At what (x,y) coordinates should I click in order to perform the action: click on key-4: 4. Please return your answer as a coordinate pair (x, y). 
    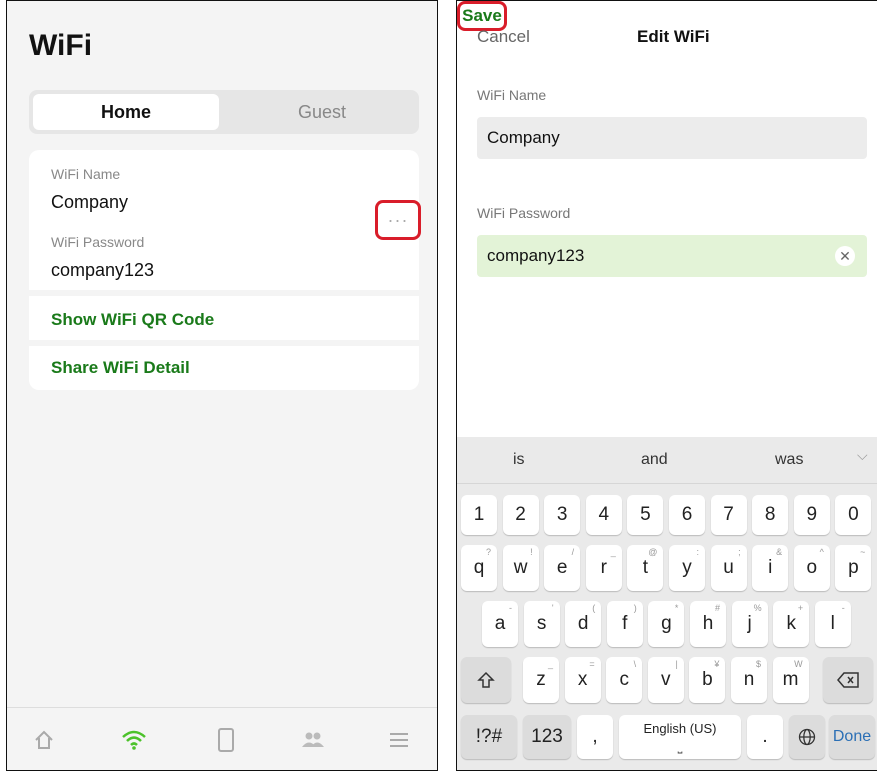
    Looking at the image, I should click on (603, 515).